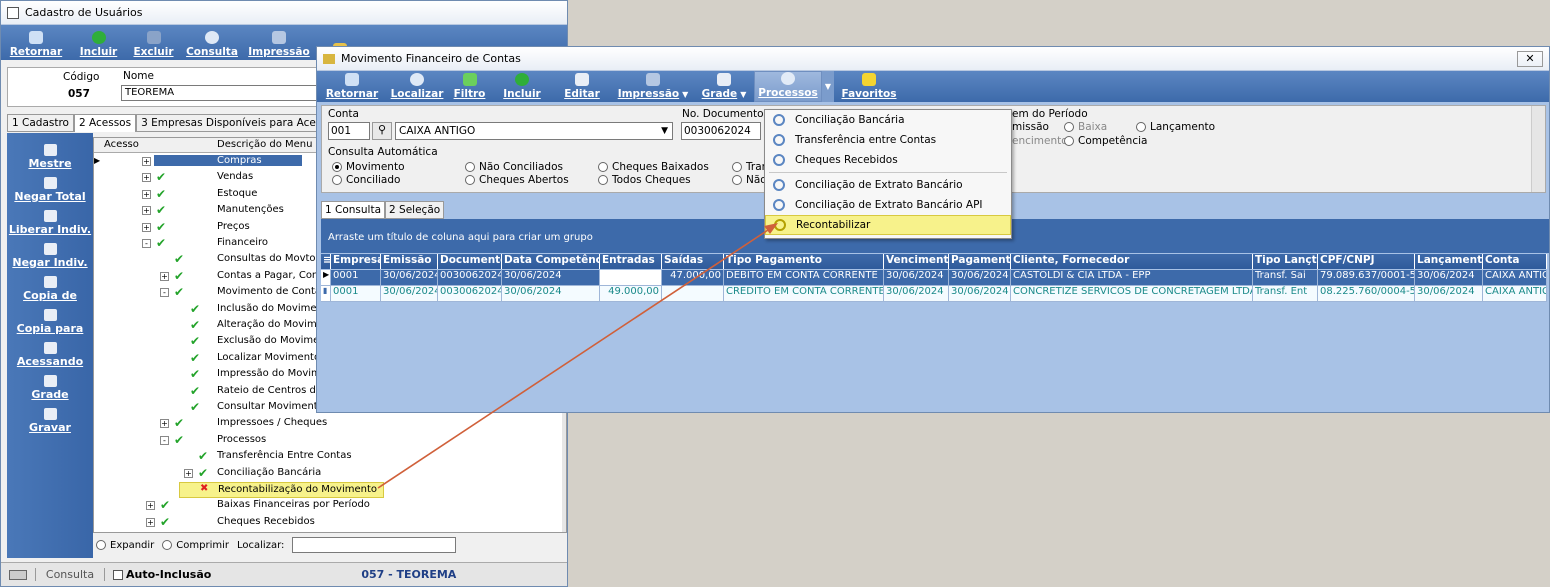  What do you see at coordinates (50, 318) in the screenshot?
I see `copia-para-button: Copia para` at bounding box center [50, 318].